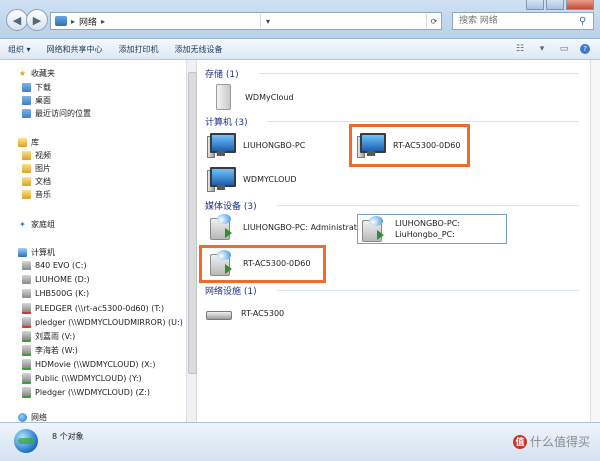 The height and width of the screenshot is (461, 600). I want to click on minimize-button, so click(535, 5).